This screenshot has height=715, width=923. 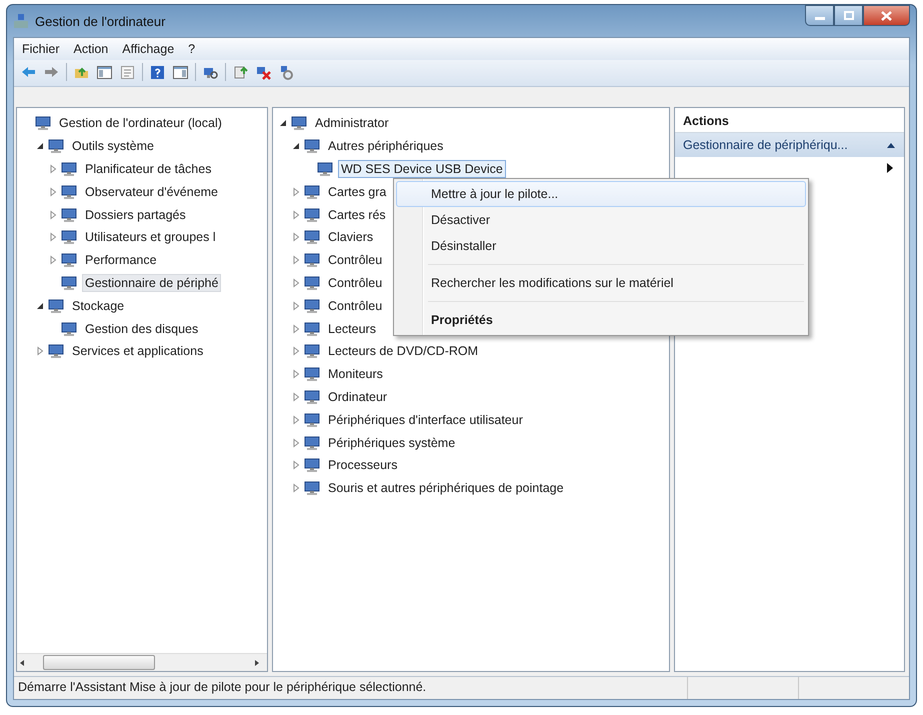 I want to click on maximize-button, so click(x=848, y=15).